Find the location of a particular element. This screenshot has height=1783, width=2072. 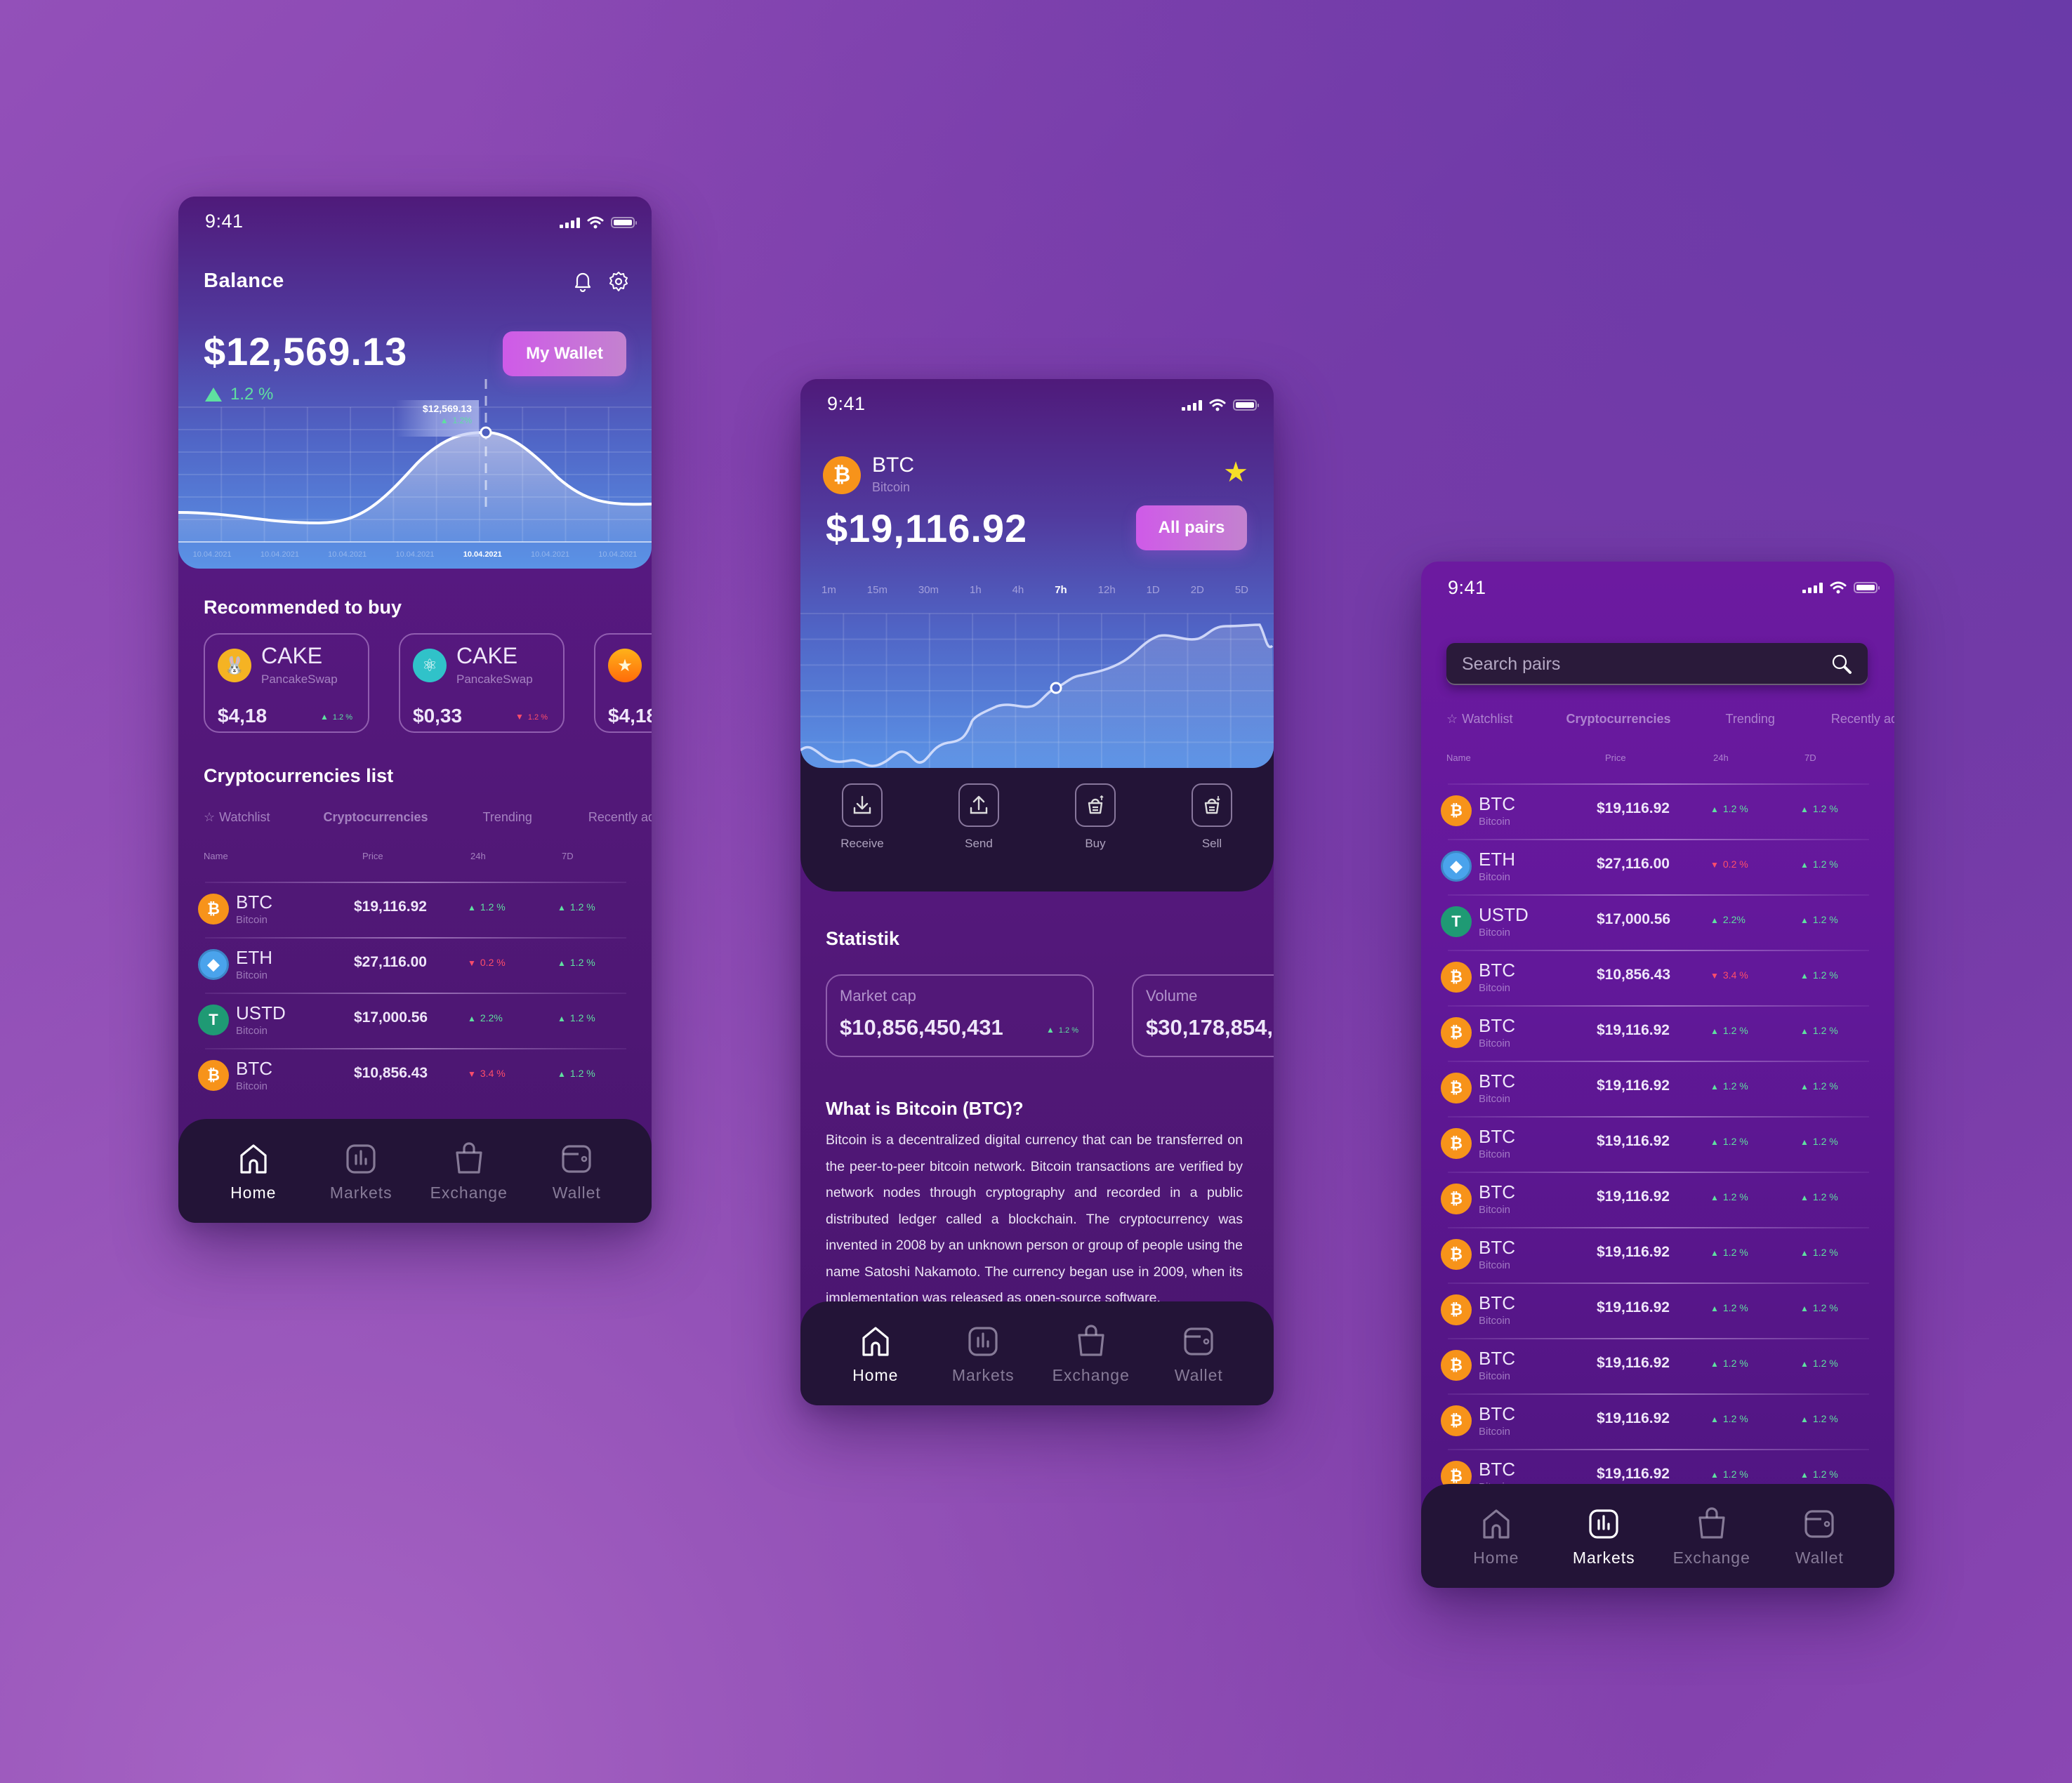

my-wallet-button: My Wallet is located at coordinates (564, 353).